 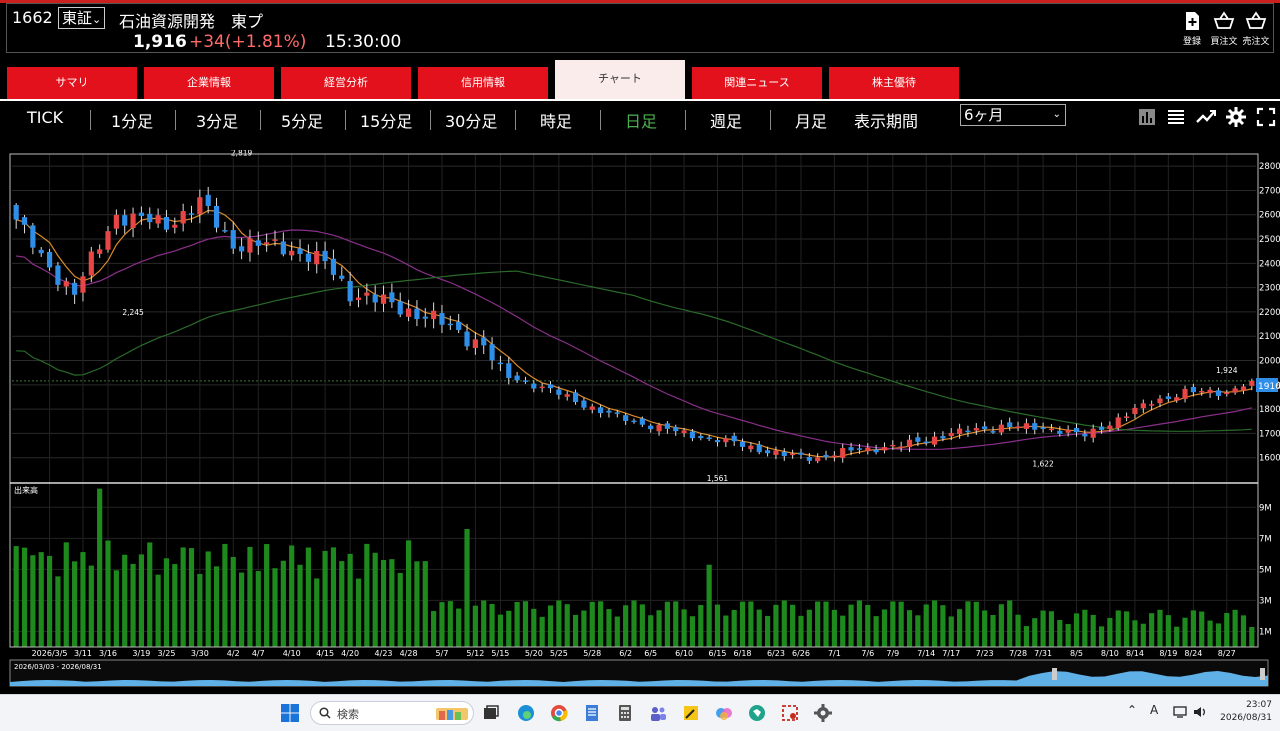 I want to click on x-axis-label: 7/1, so click(x=834, y=653).